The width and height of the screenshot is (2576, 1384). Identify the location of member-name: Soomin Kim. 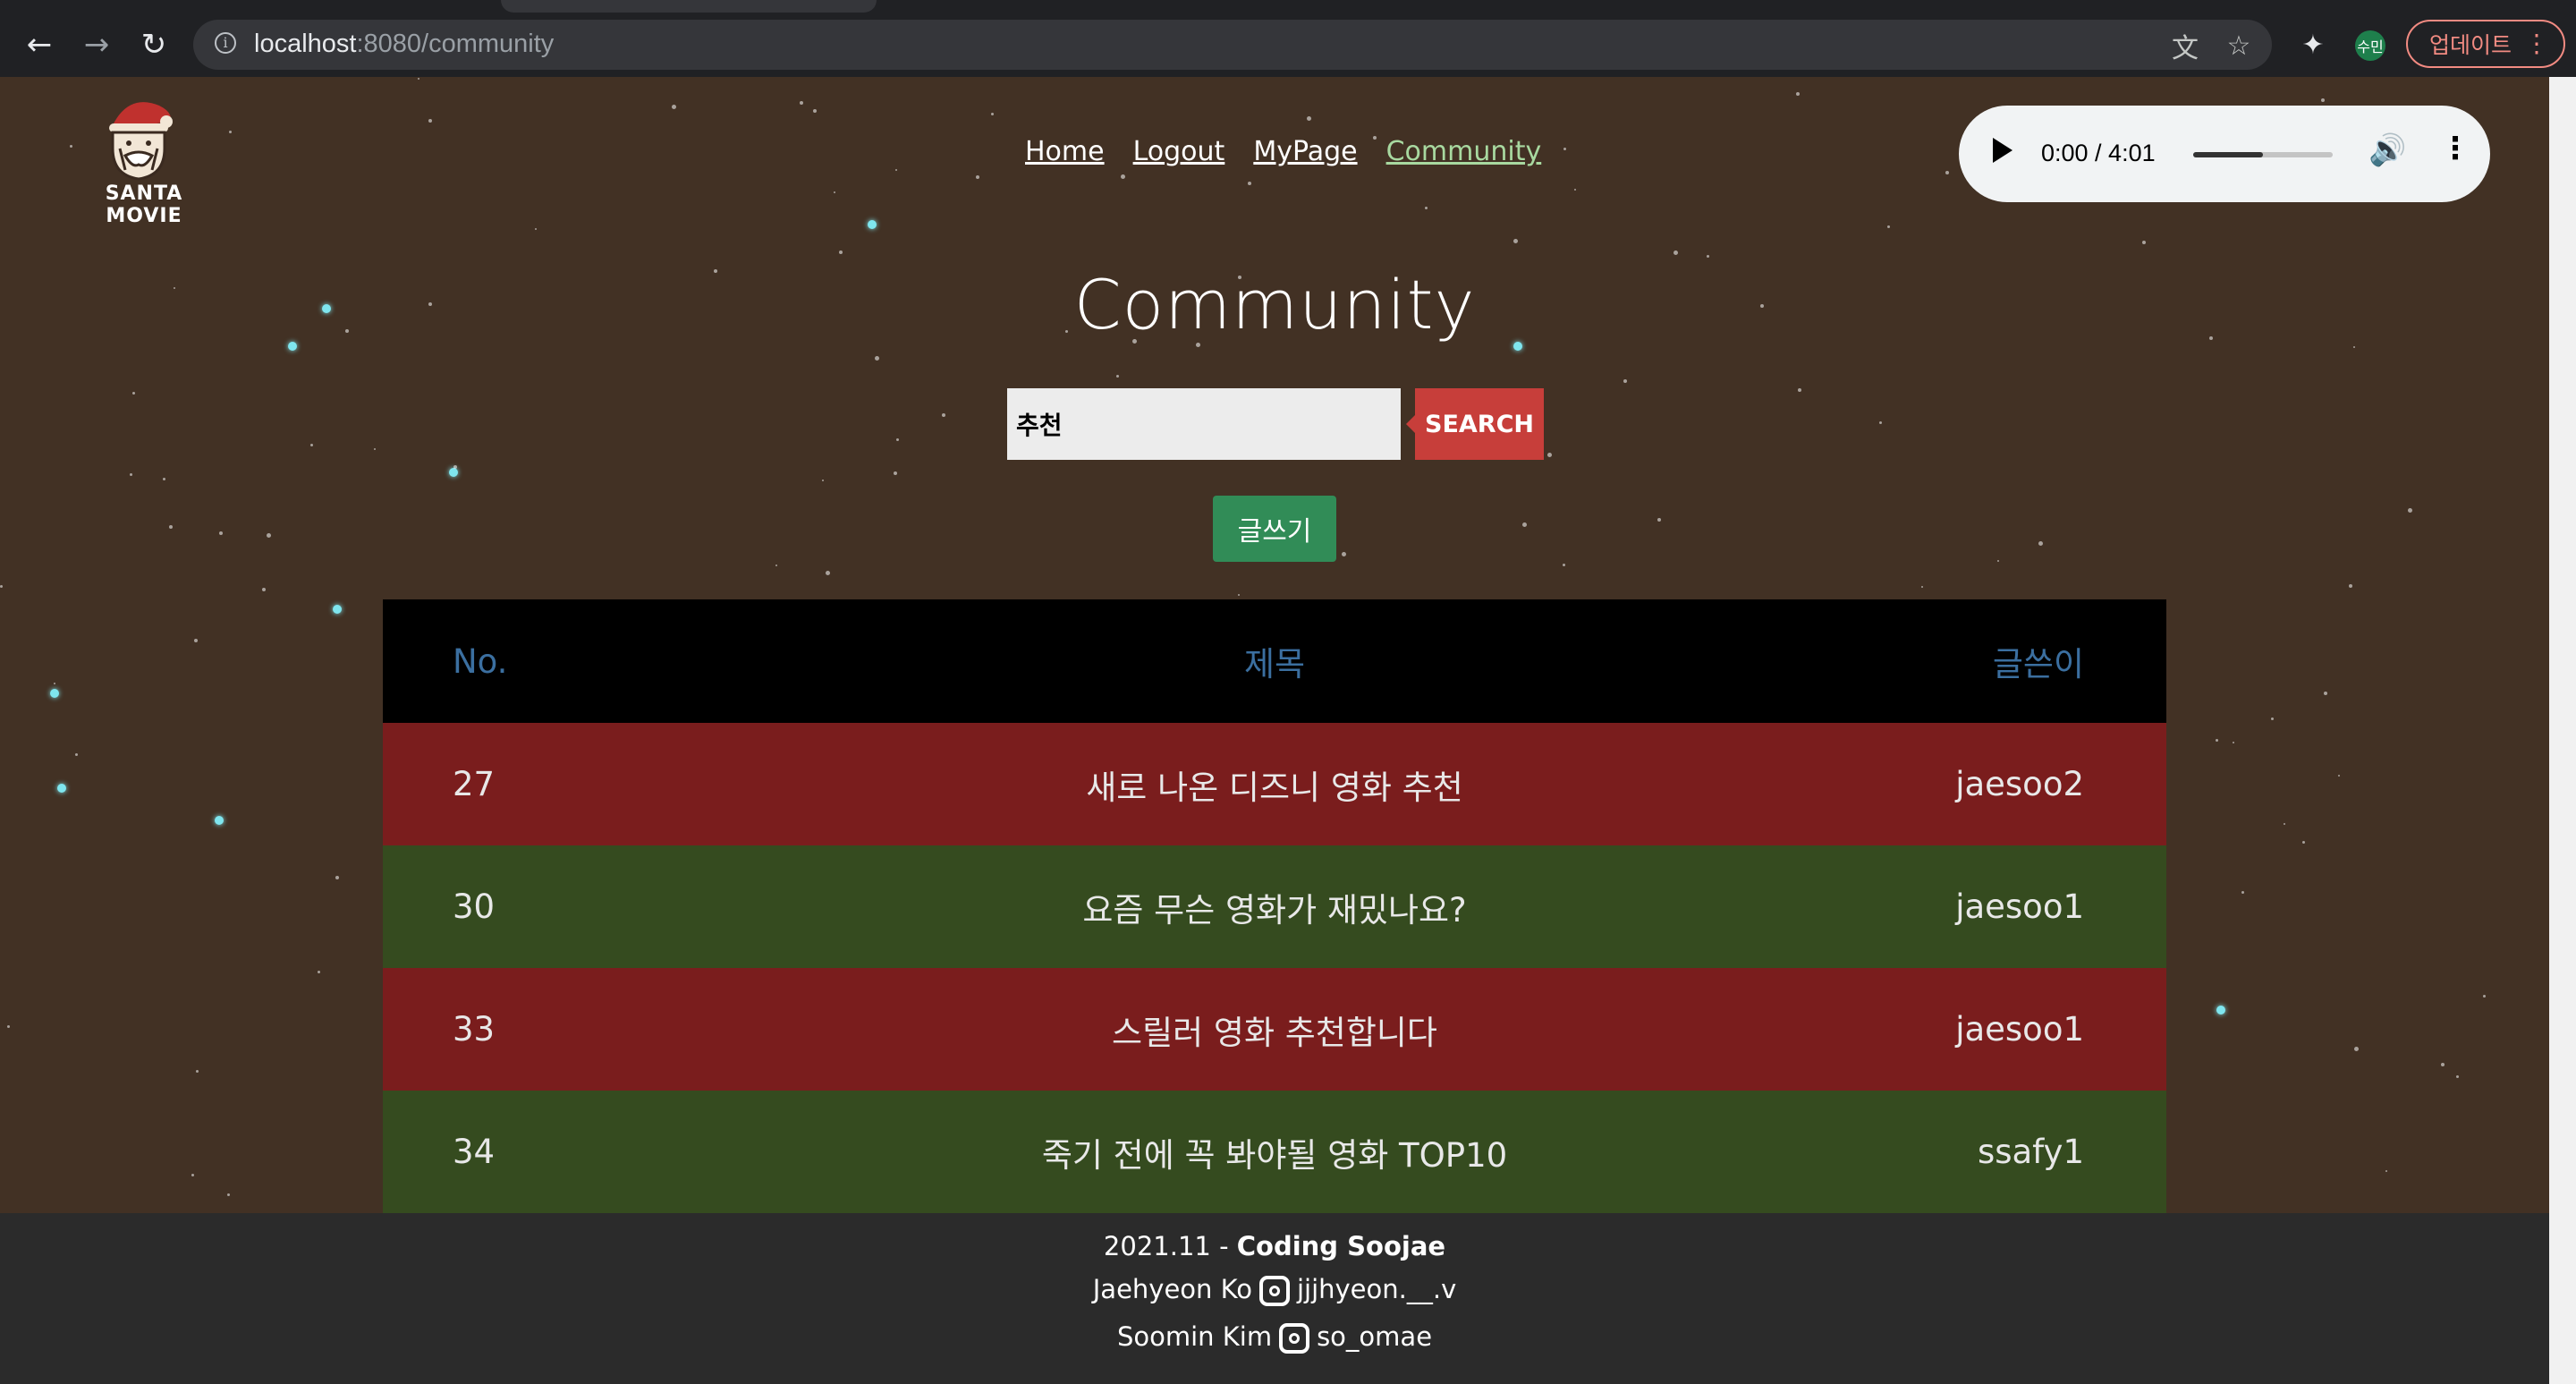
(1194, 1337).